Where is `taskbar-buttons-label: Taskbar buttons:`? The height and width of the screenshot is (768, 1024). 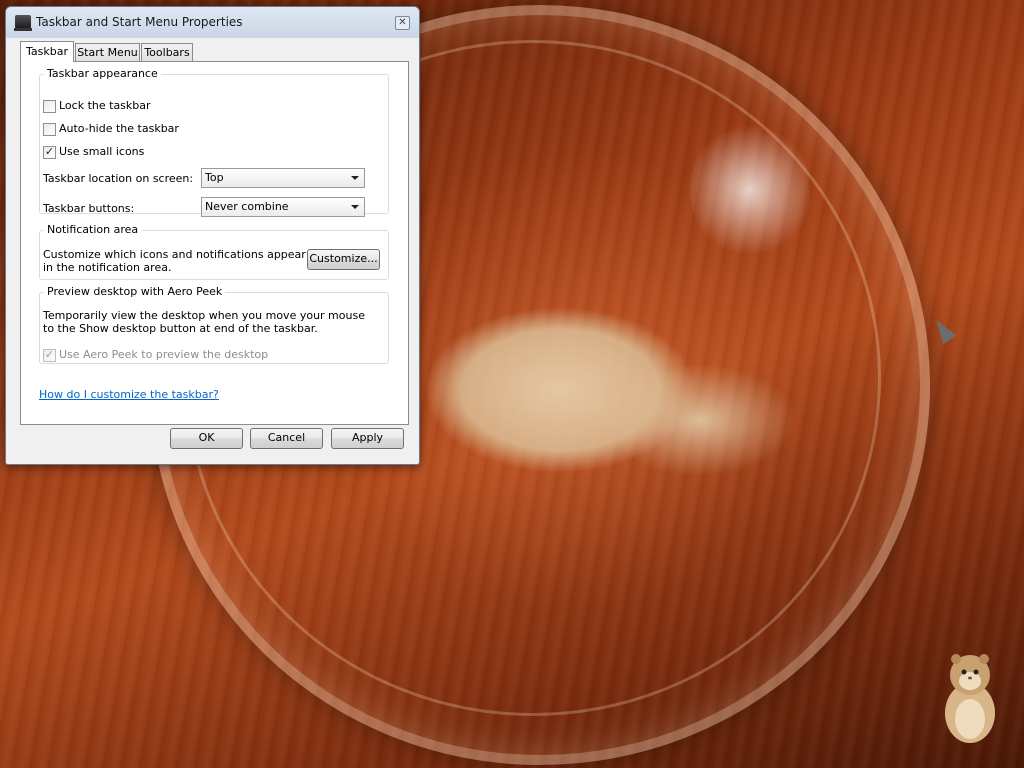
taskbar-buttons-label: Taskbar buttons: is located at coordinates (89, 208).